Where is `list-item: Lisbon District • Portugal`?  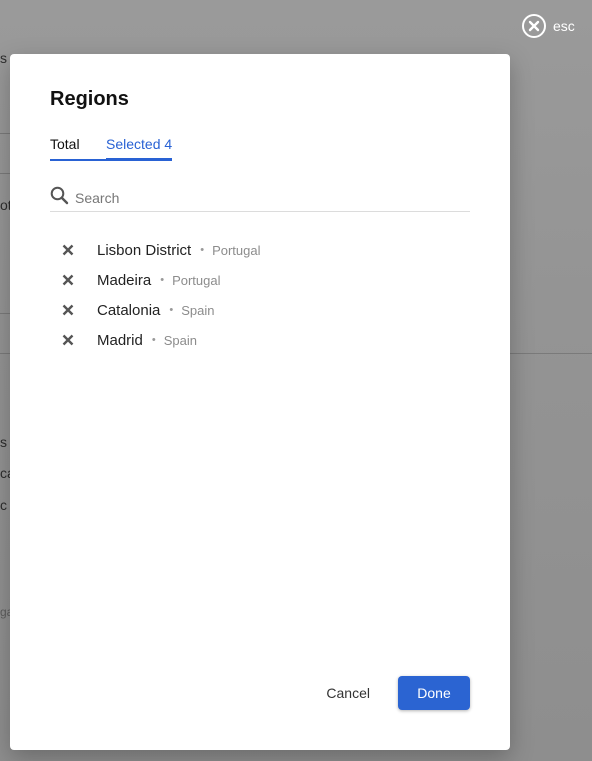 list-item: Lisbon District • Portugal is located at coordinates (159, 250).